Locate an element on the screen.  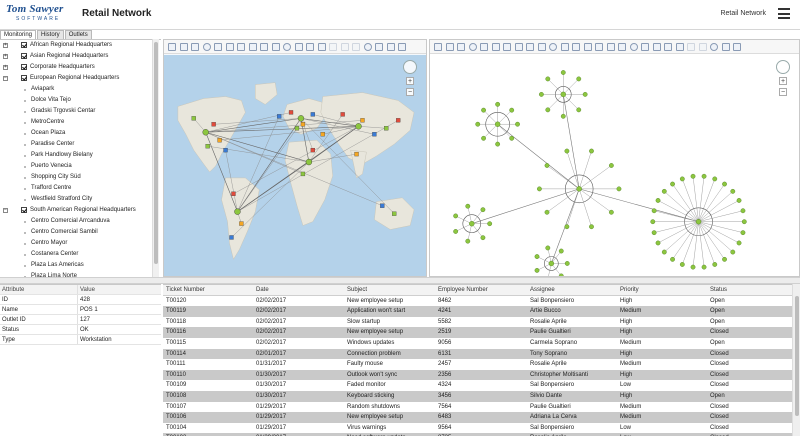
column-header: Employee Number is located at coordinates (481, 290).